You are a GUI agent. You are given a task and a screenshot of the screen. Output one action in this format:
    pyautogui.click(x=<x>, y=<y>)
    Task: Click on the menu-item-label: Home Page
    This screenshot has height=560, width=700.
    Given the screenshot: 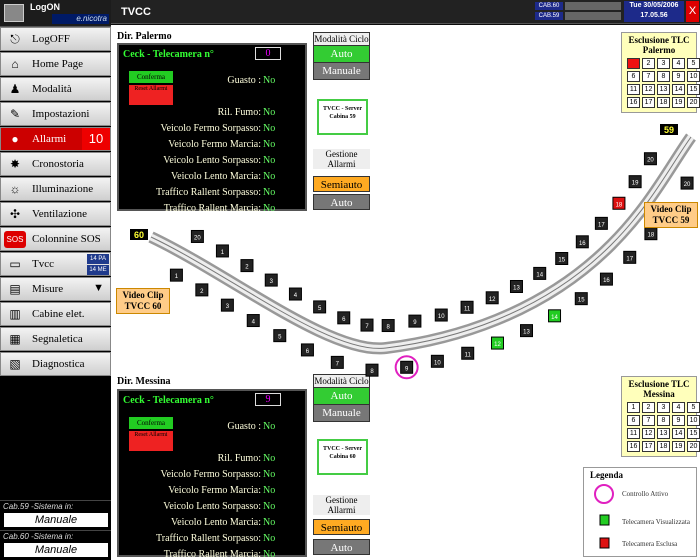 What is the action you would take?
    pyautogui.click(x=58, y=64)
    